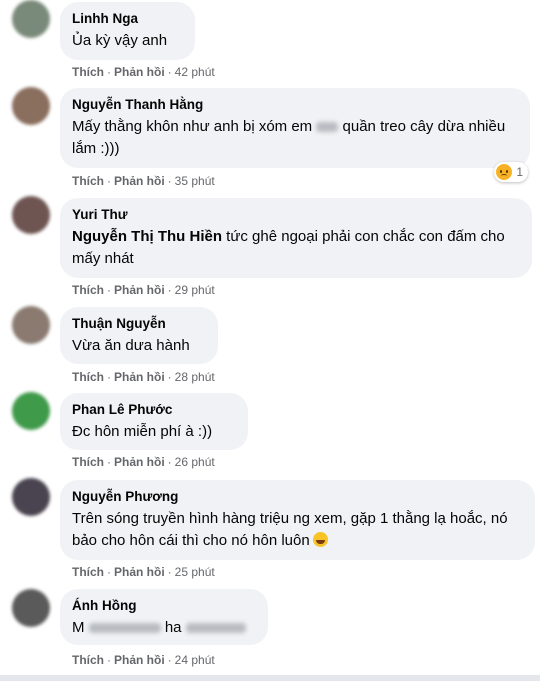 Image resolution: width=540 pixels, height=681 pixels. Describe the element at coordinates (519, 172) in the screenshot. I see `reaction-count: 1` at that location.